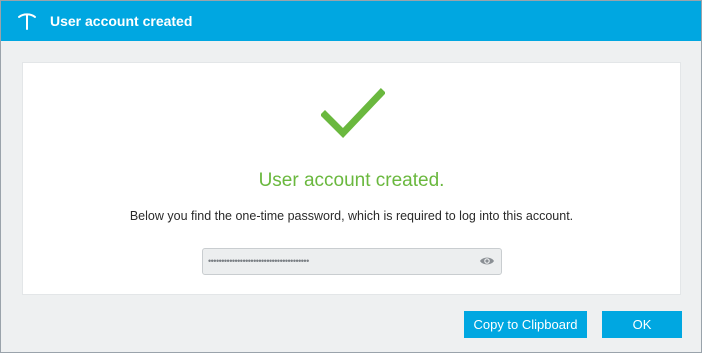 The image size is (702, 353). What do you see at coordinates (525, 324) in the screenshot?
I see `copy-to-clipboard-button: Copy to Clipboard` at bounding box center [525, 324].